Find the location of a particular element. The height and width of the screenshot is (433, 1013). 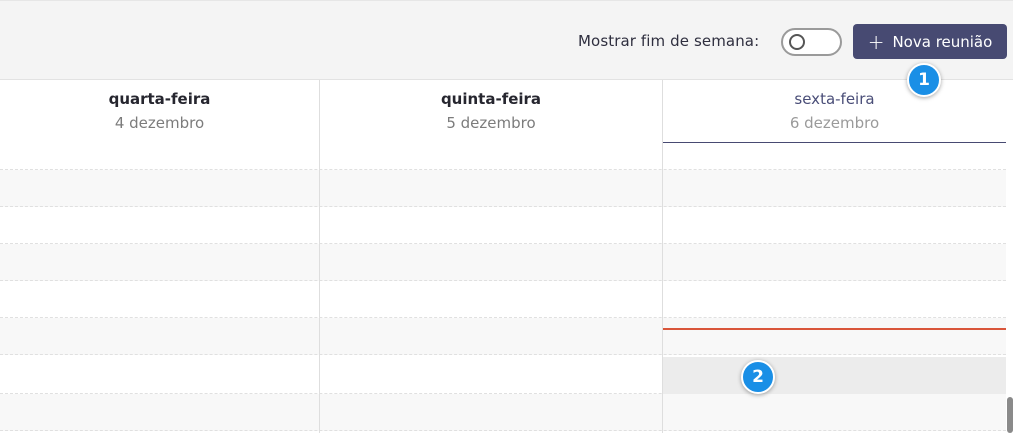

step-marker-1: 1 is located at coordinates (924, 80).